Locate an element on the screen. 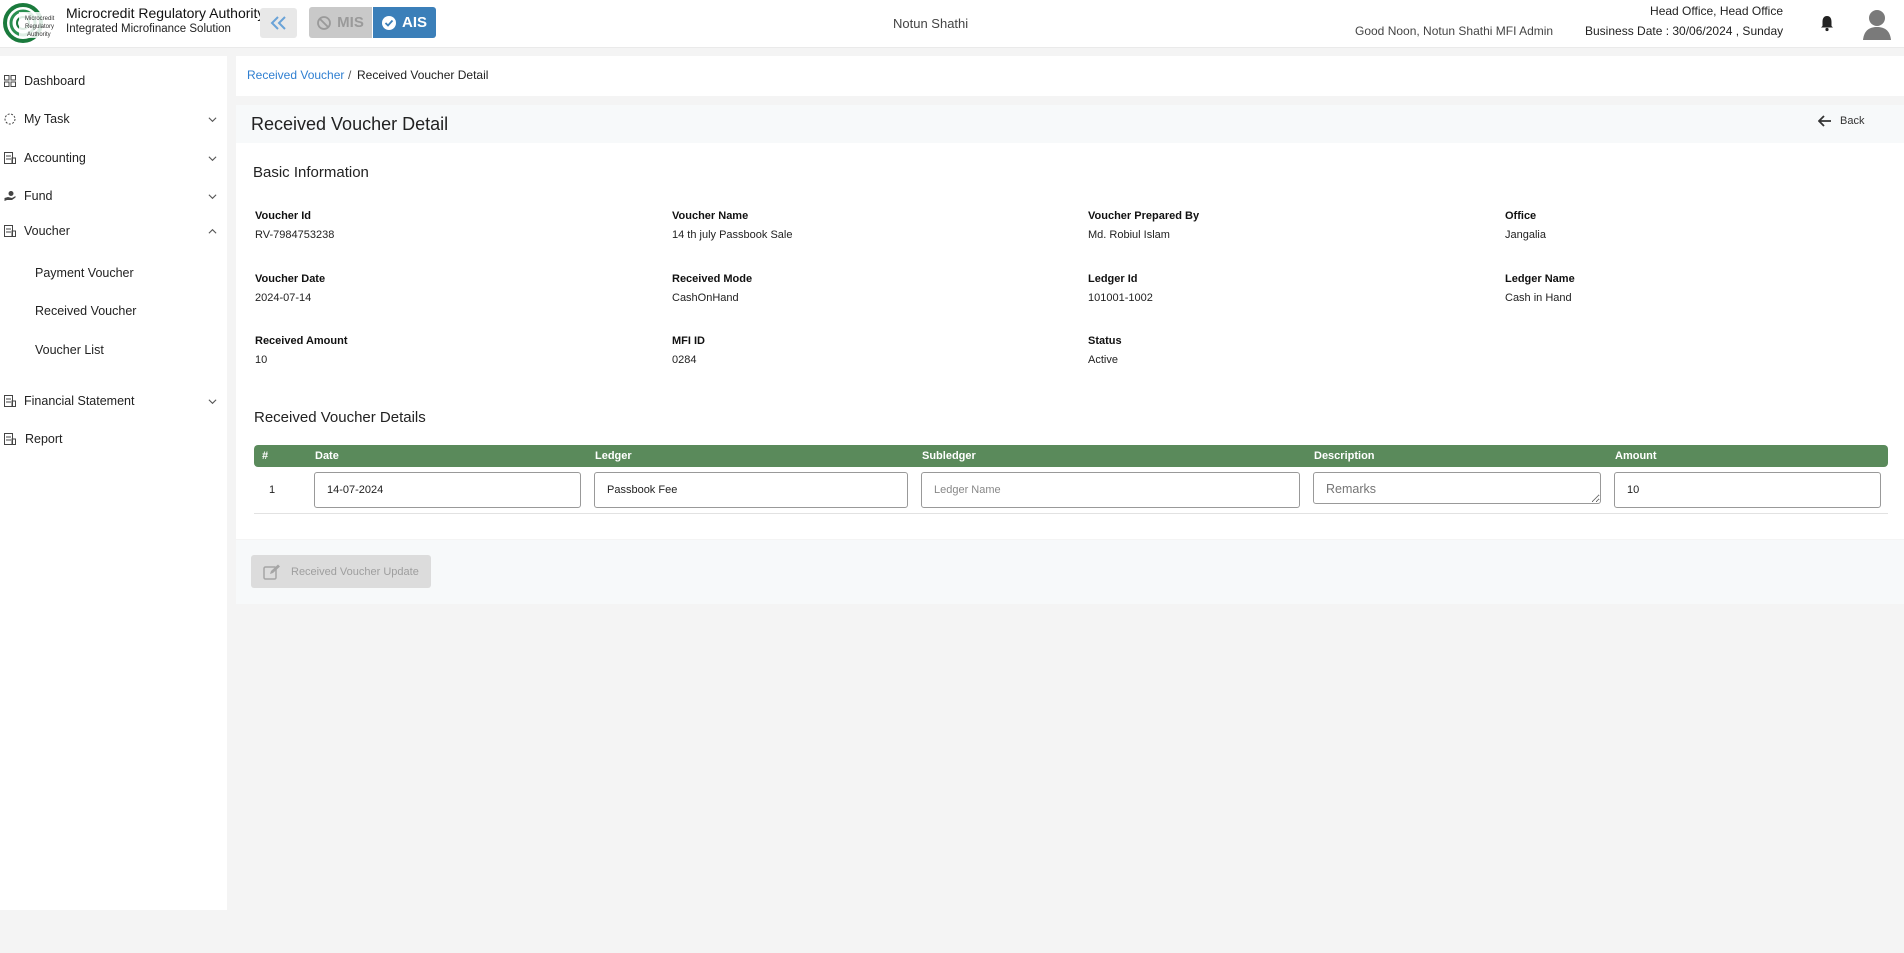 This screenshot has height=953, width=1904. row-divider is located at coordinates (1071, 513).